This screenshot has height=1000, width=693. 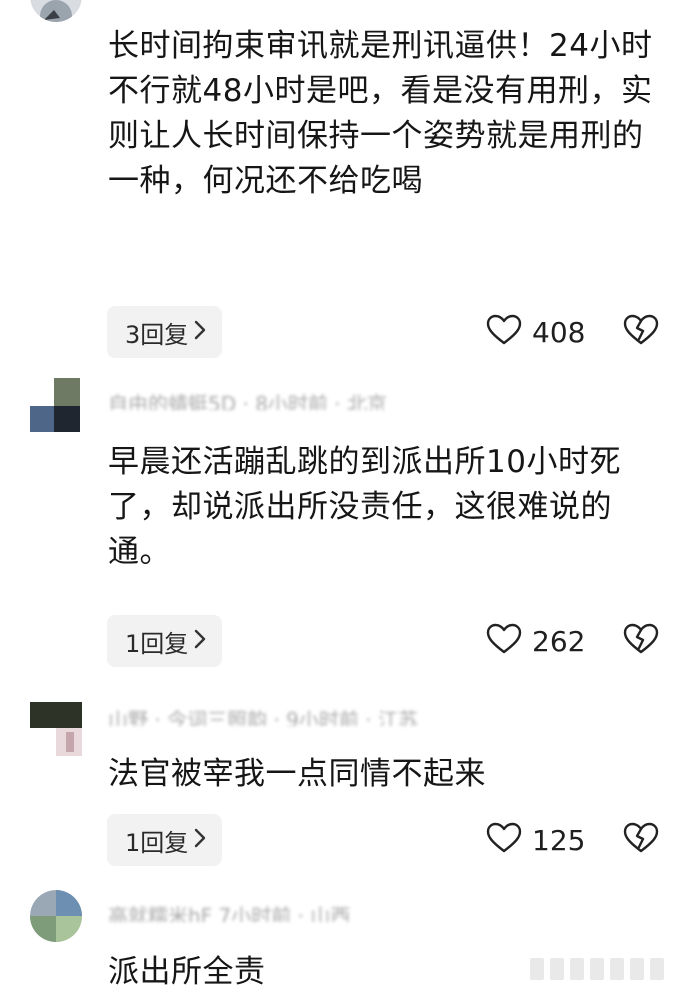 I want to click on watermark, so click(x=600, y=973).